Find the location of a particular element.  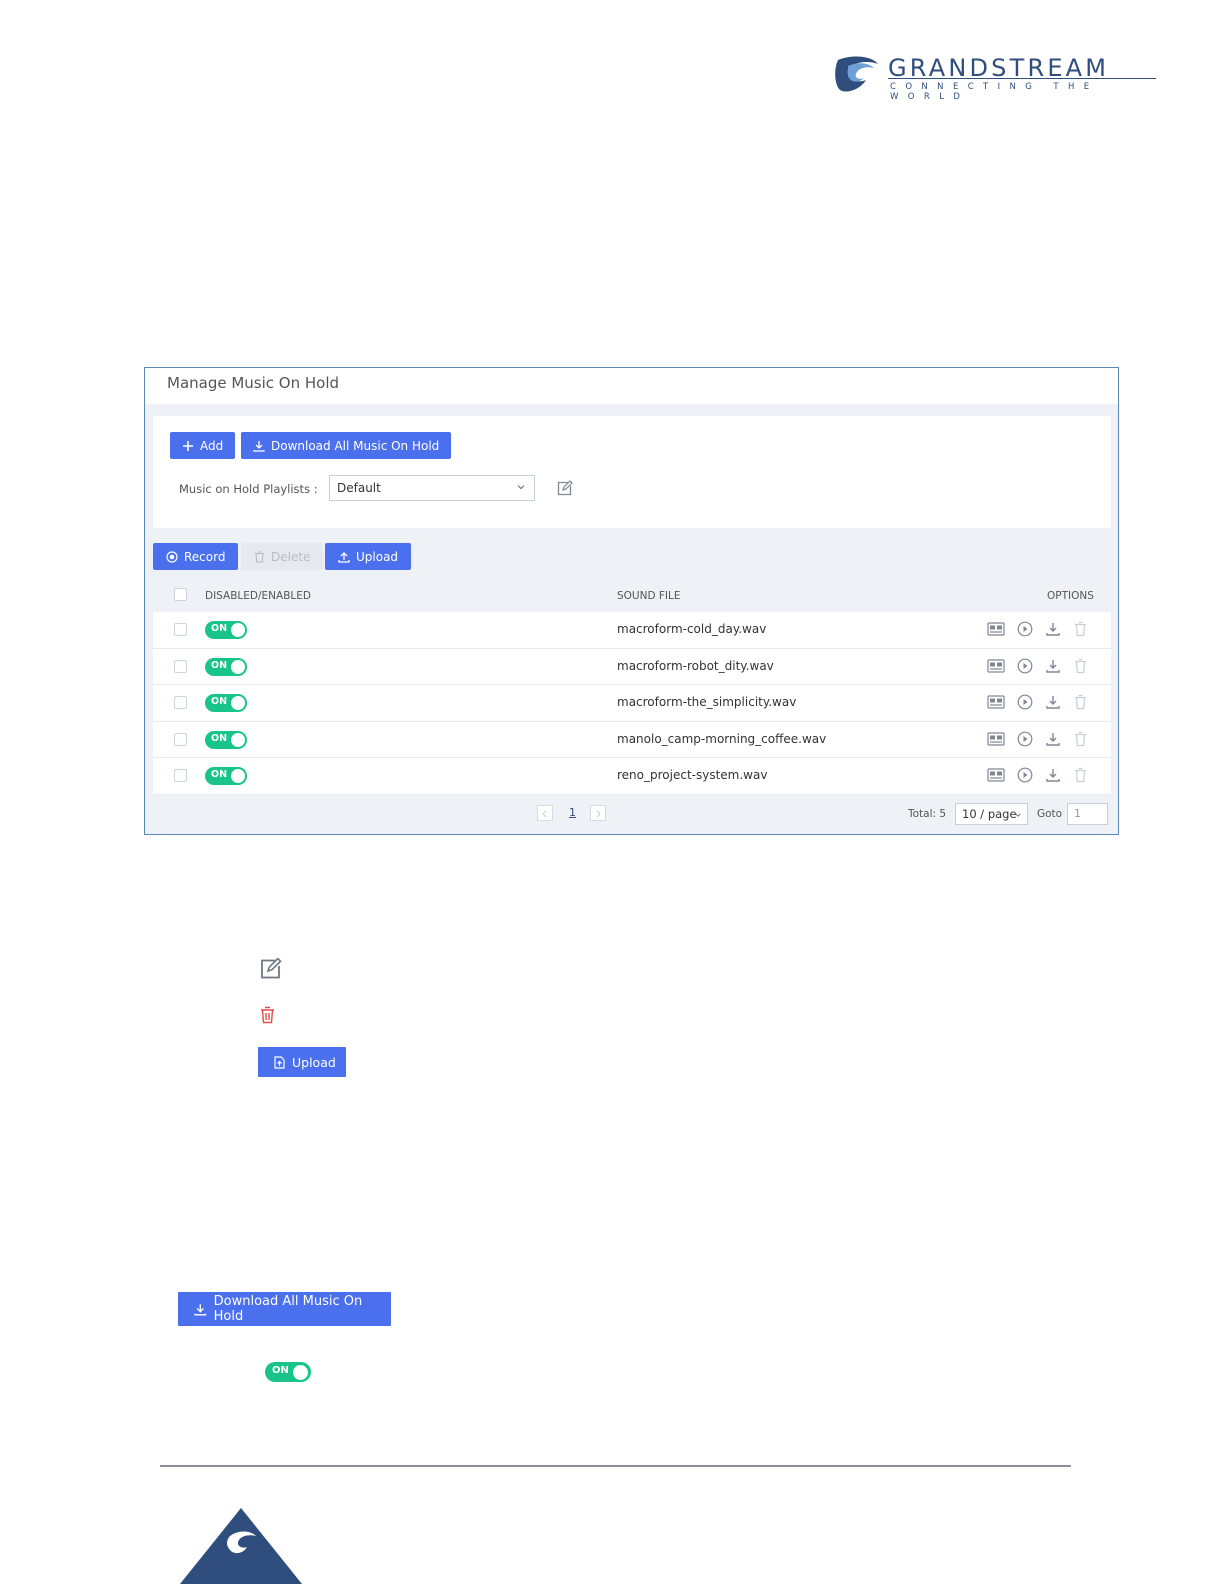

delete-button: Delete is located at coordinates (282, 556).